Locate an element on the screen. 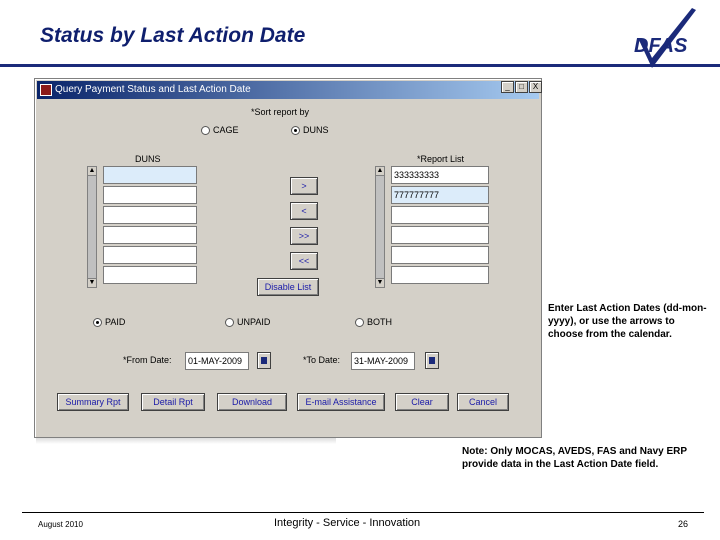  cancel-button: Cancel is located at coordinates (483, 402).